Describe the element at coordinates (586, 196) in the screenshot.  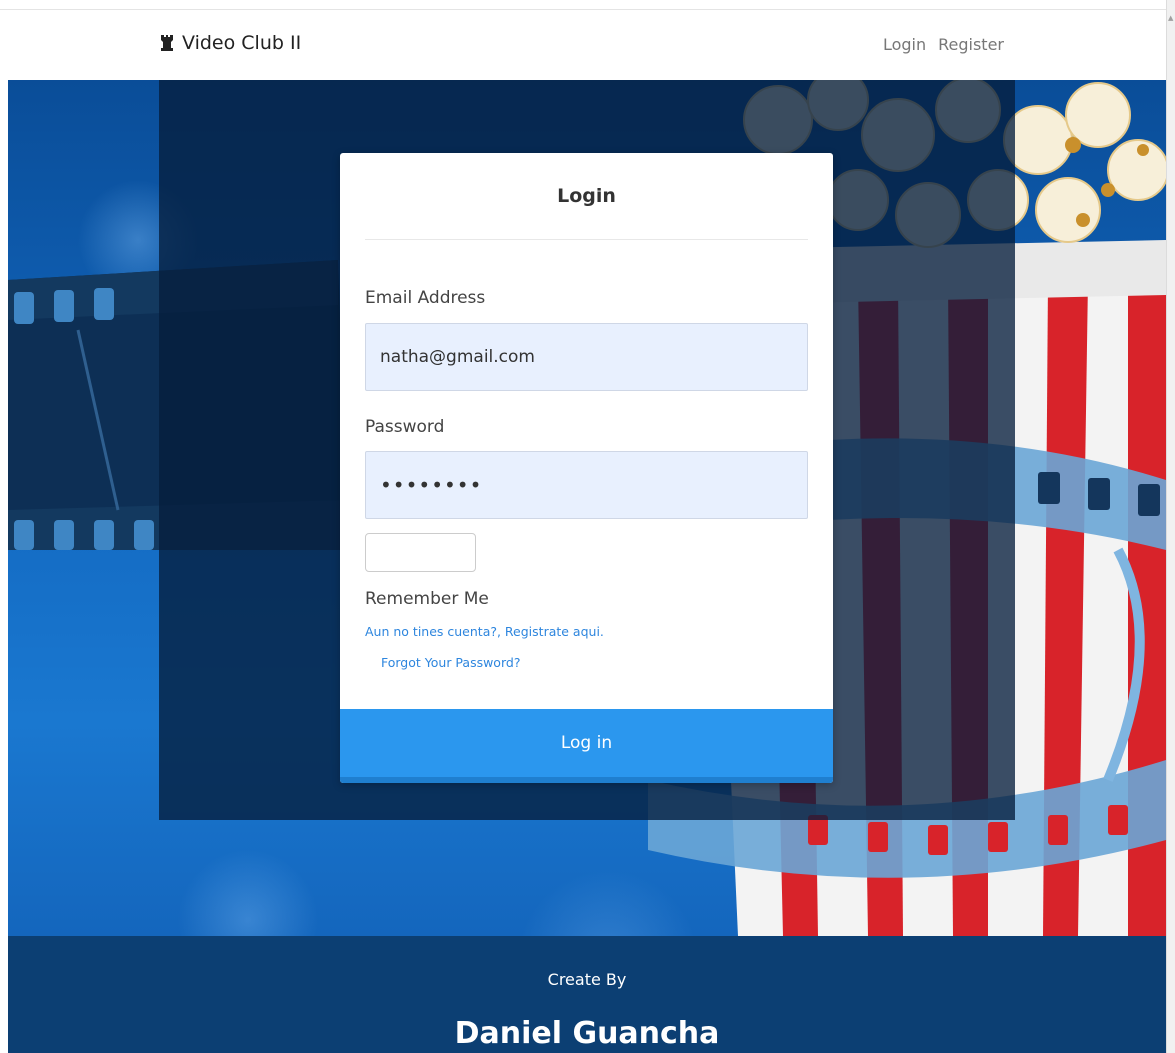
I see `login-title: Login` at that location.